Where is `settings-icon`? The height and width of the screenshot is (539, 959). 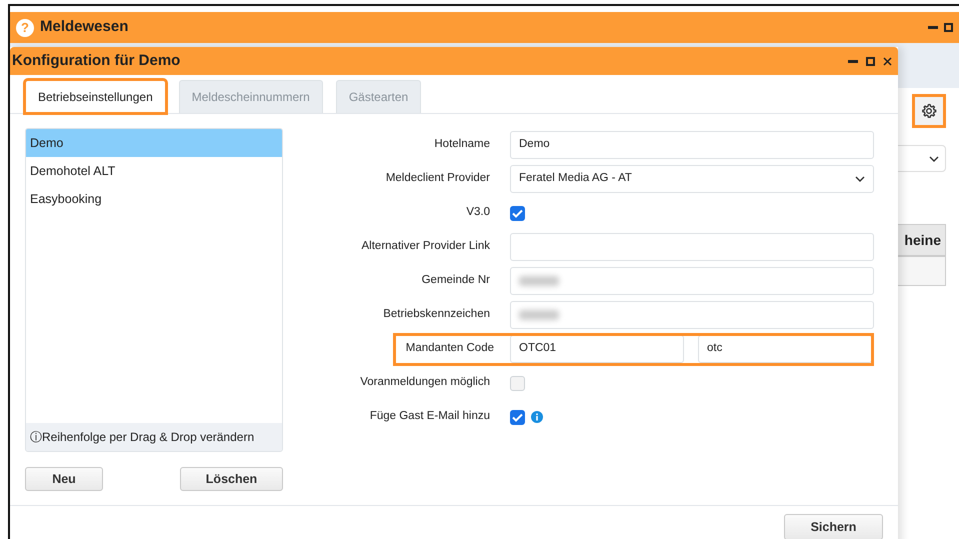
settings-icon is located at coordinates (929, 111).